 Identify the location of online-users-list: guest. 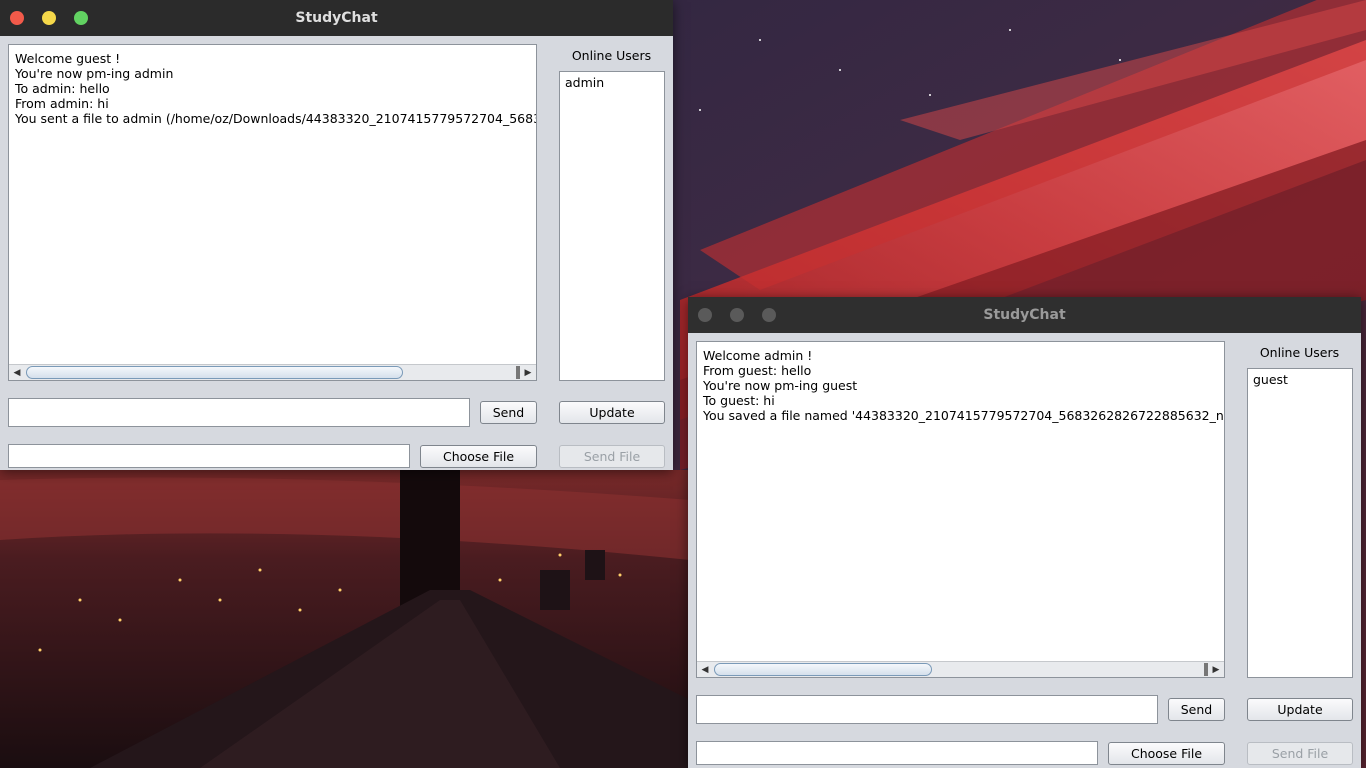
(1300, 523).